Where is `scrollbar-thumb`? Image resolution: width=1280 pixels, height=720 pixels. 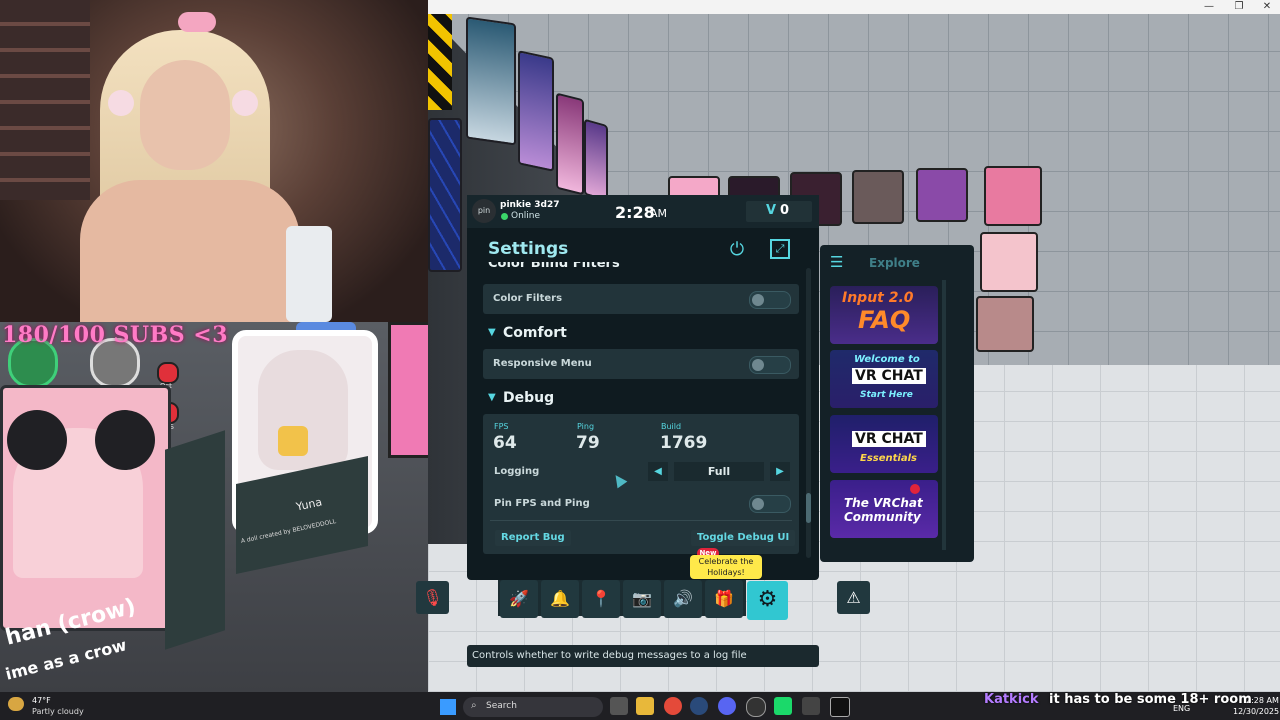
scrollbar-thumb is located at coordinates (808, 508).